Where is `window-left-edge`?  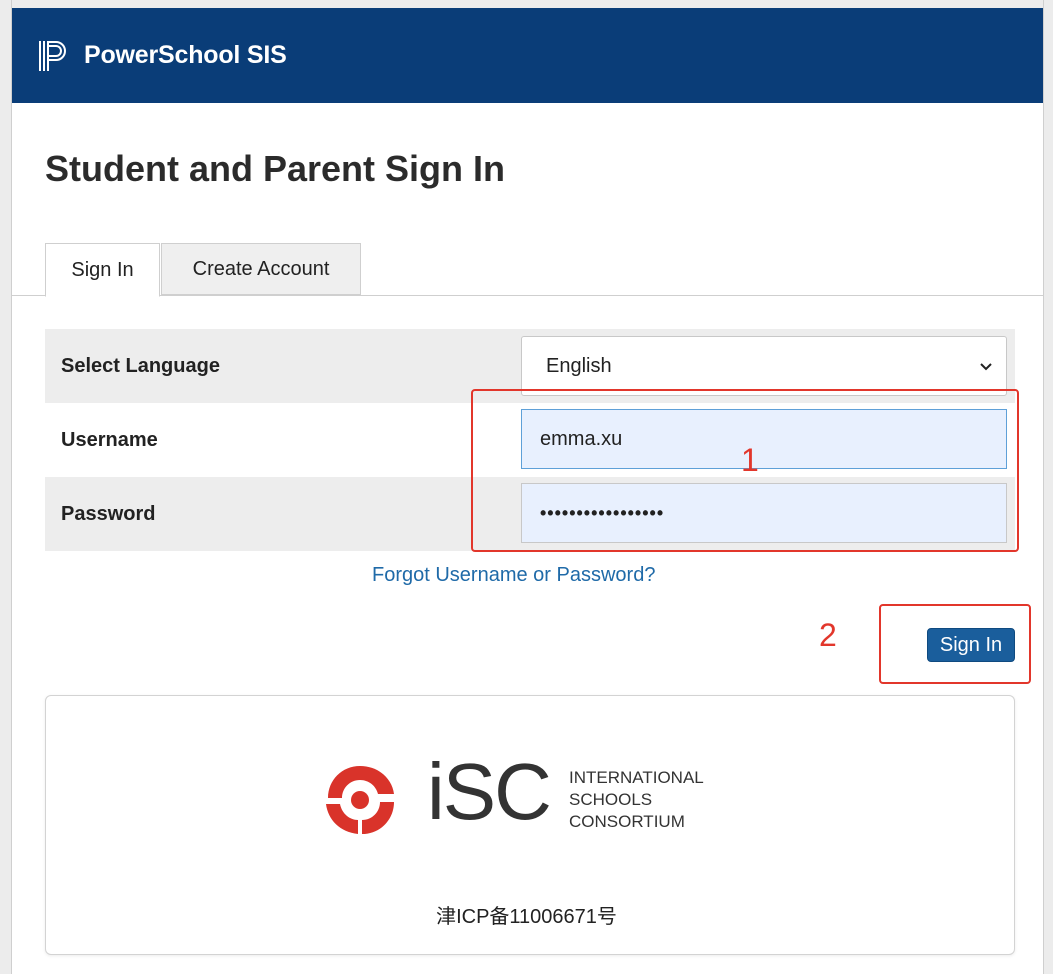
window-left-edge is located at coordinates (6, 487).